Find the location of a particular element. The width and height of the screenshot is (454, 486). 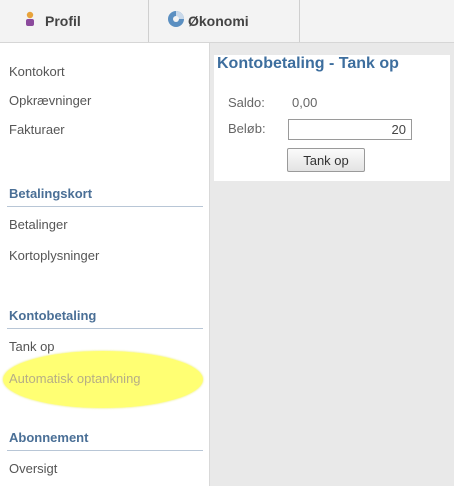

sidebar-item-kontokort: Kontokort is located at coordinates (37, 71).